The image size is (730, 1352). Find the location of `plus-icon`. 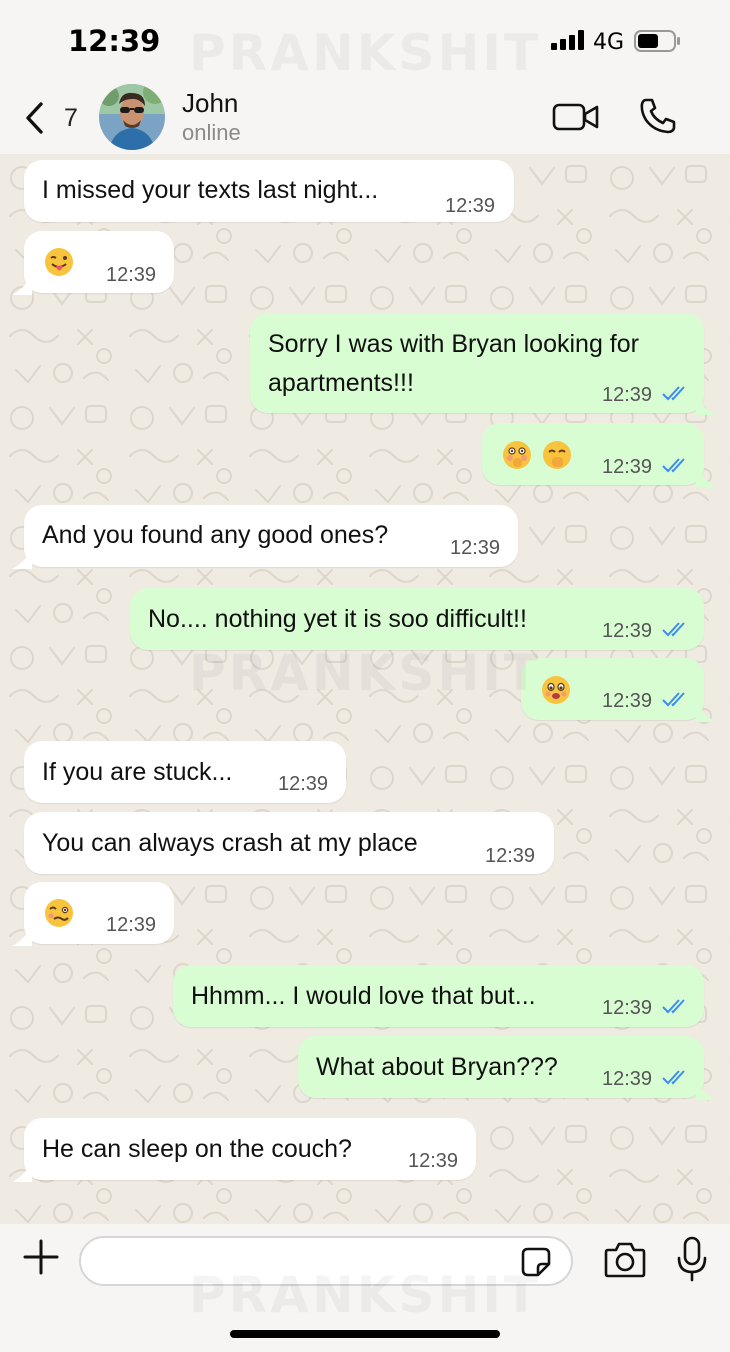

plus-icon is located at coordinates (41, 1257).